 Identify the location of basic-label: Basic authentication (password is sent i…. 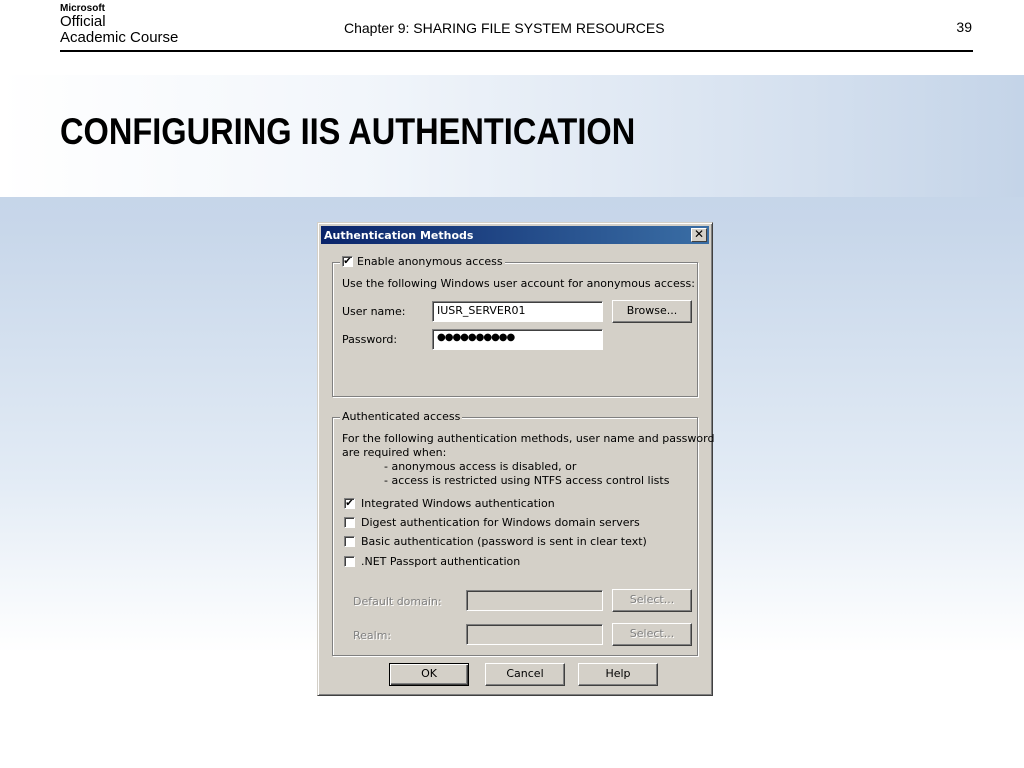
(504, 541).